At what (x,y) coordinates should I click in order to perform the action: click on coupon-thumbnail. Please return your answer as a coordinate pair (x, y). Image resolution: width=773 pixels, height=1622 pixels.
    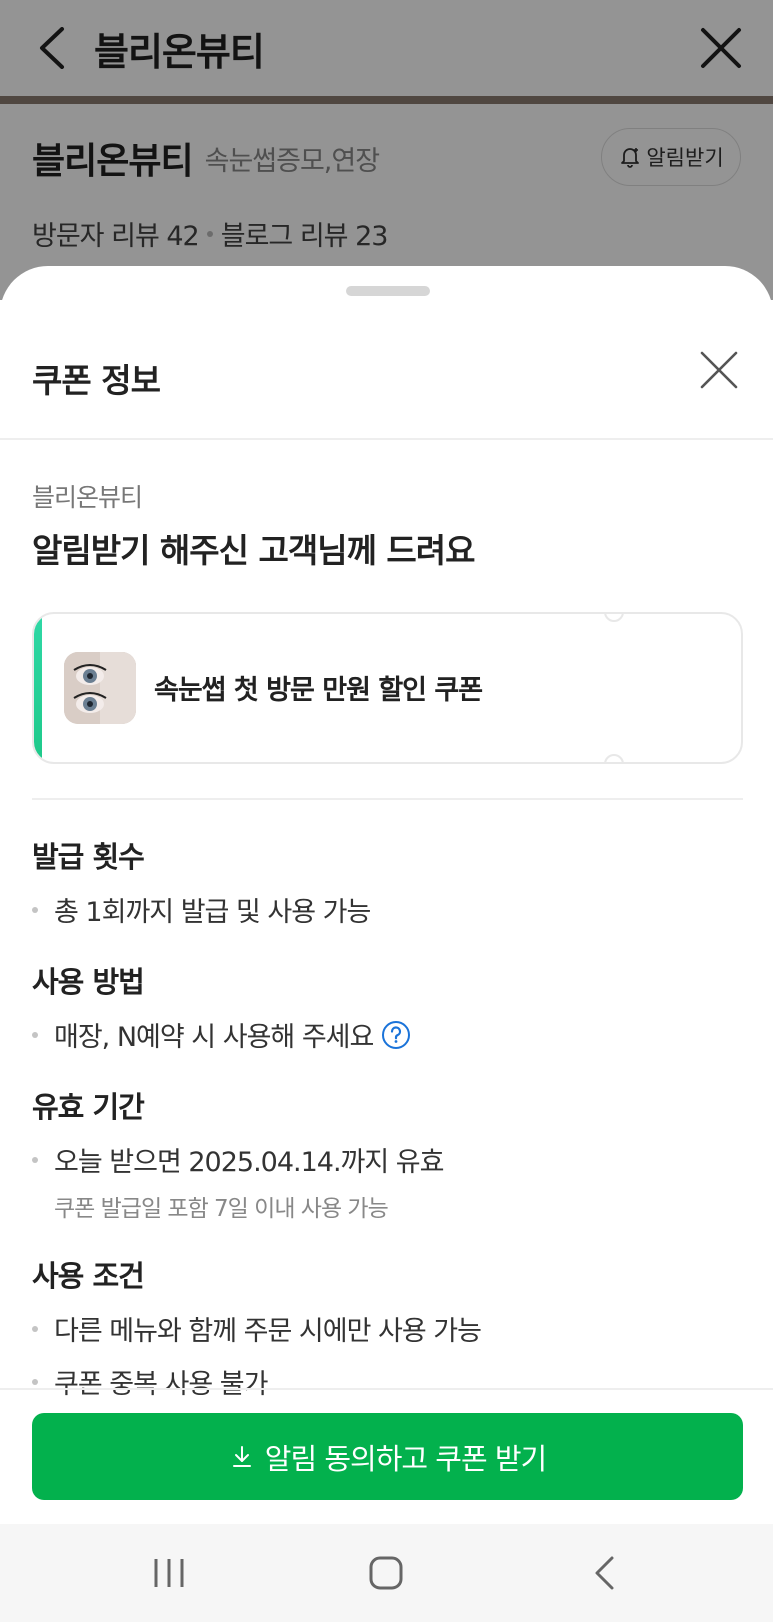
    Looking at the image, I should click on (100, 688).